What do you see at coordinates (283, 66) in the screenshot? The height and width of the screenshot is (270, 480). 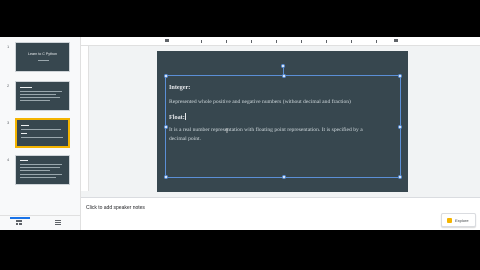 I see `rotate-handle` at bounding box center [283, 66].